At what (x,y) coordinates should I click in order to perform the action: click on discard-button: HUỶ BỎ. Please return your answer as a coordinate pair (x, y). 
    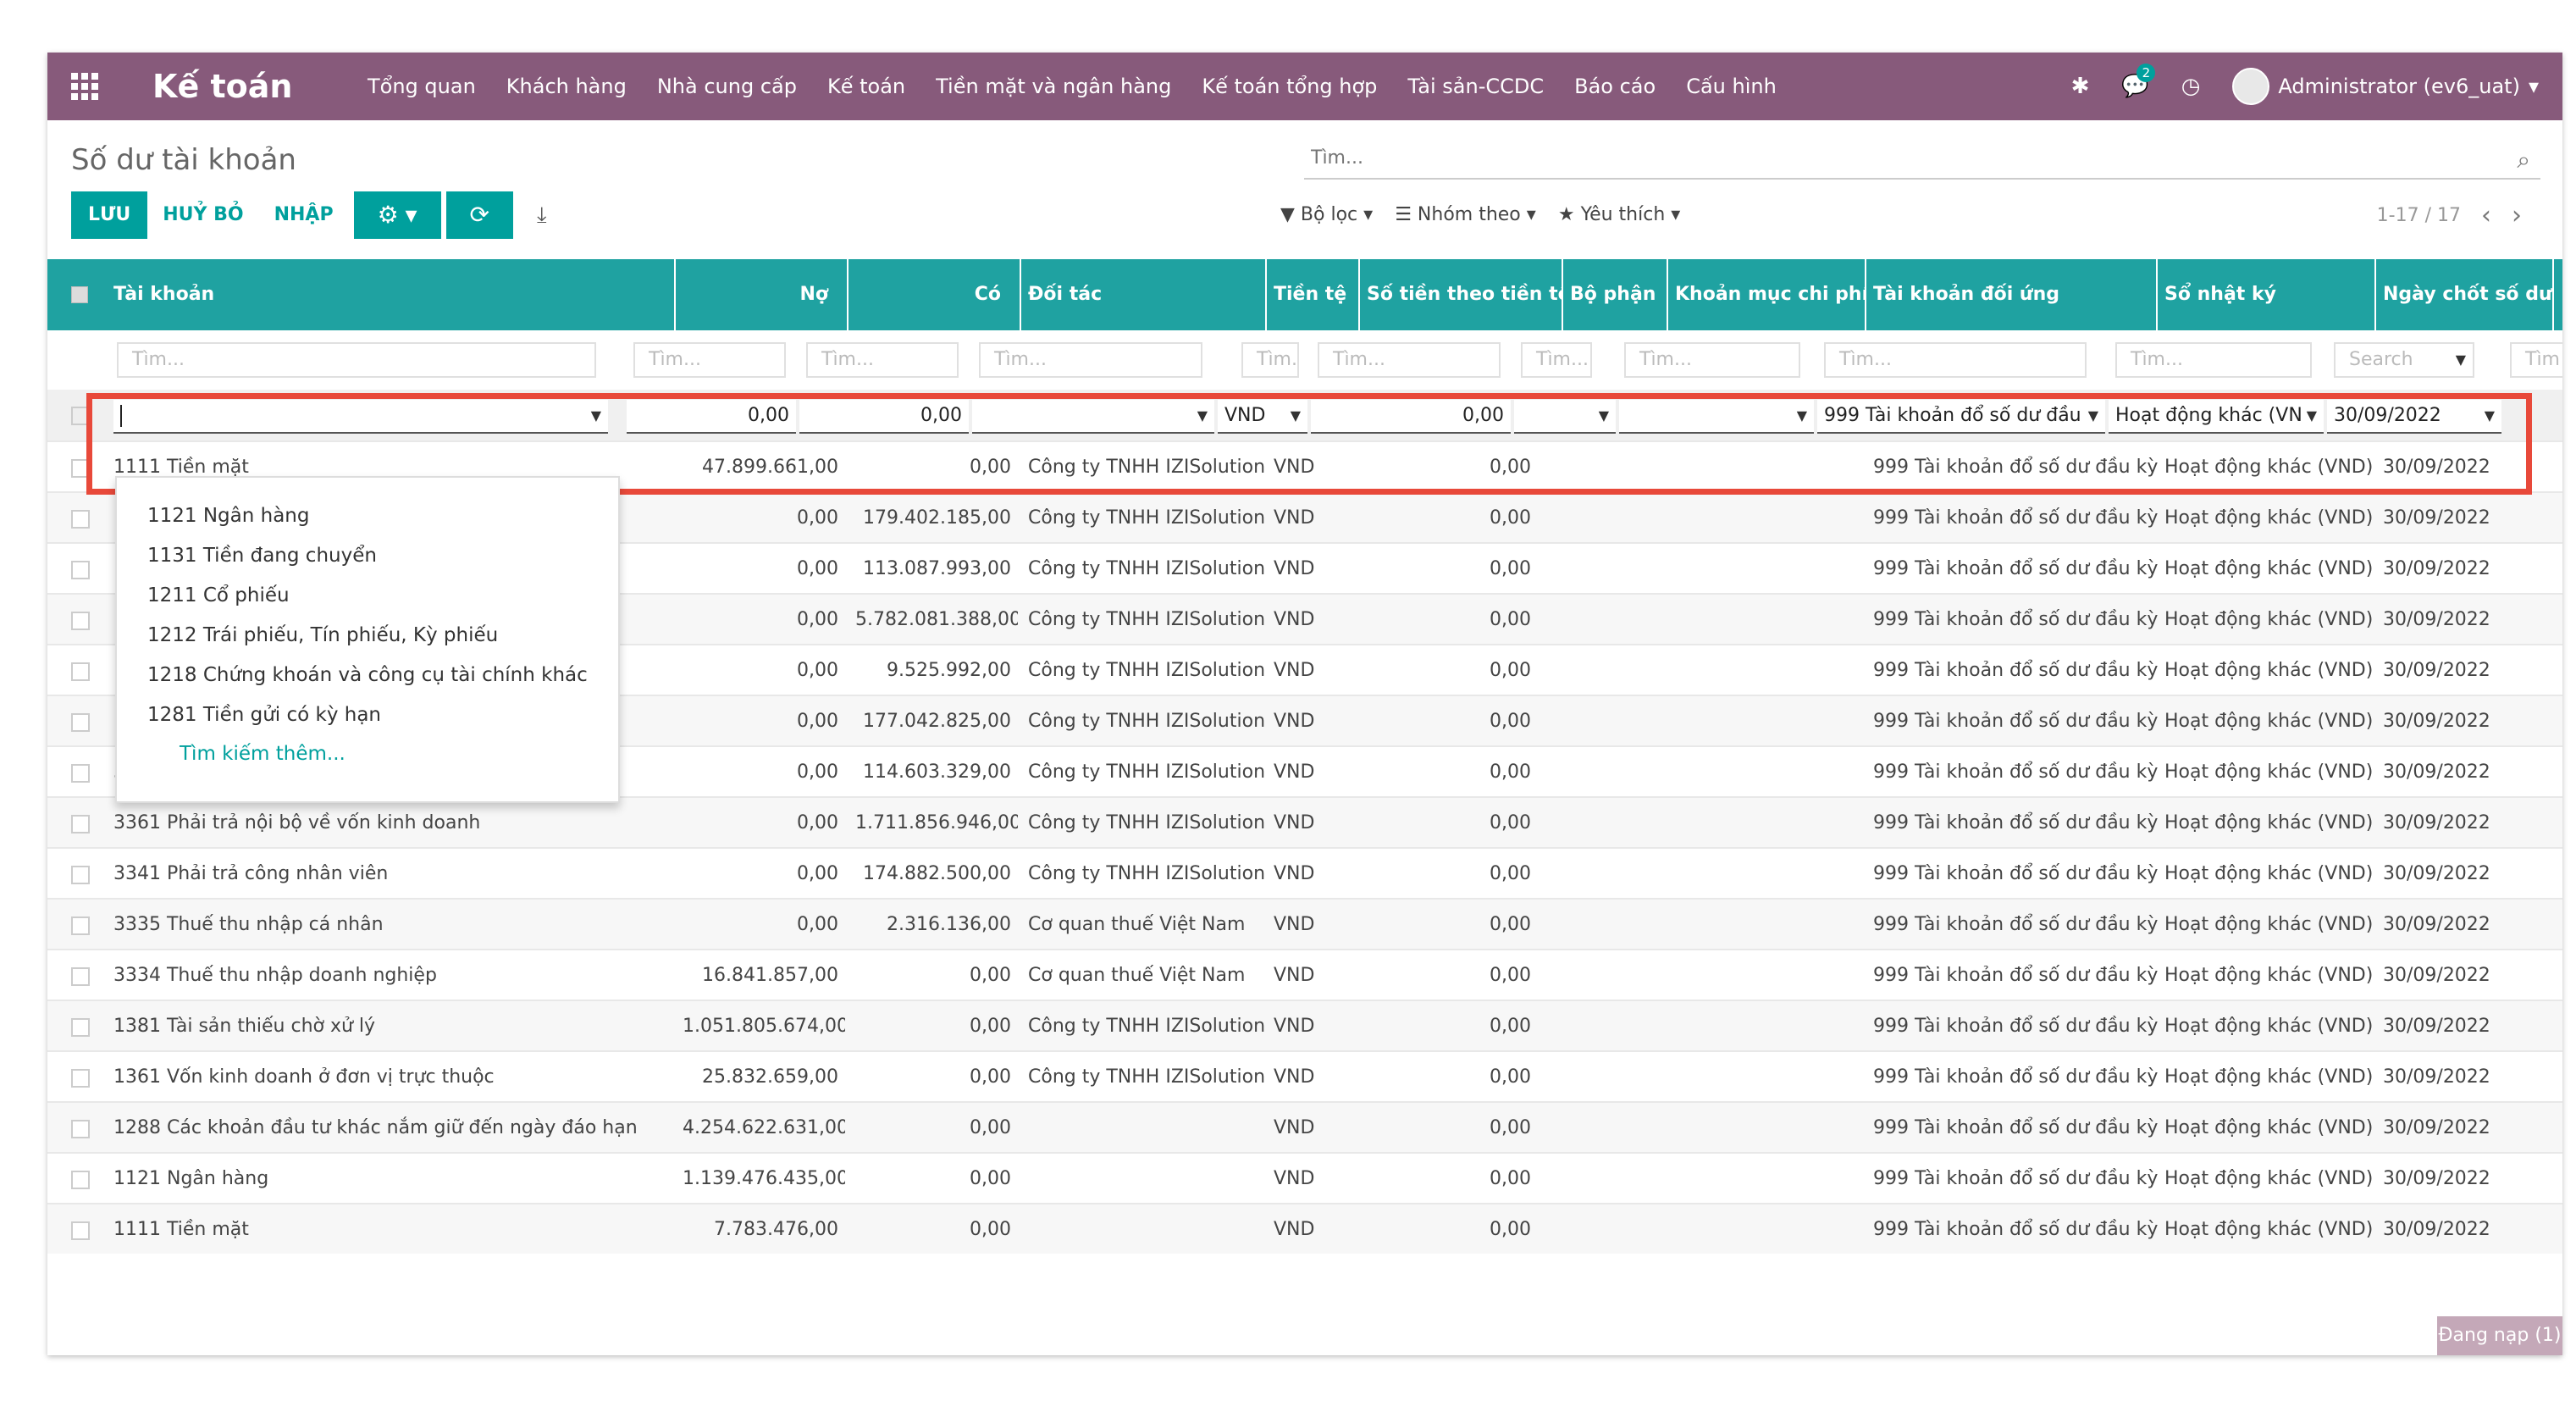
    Looking at the image, I should click on (202, 215).